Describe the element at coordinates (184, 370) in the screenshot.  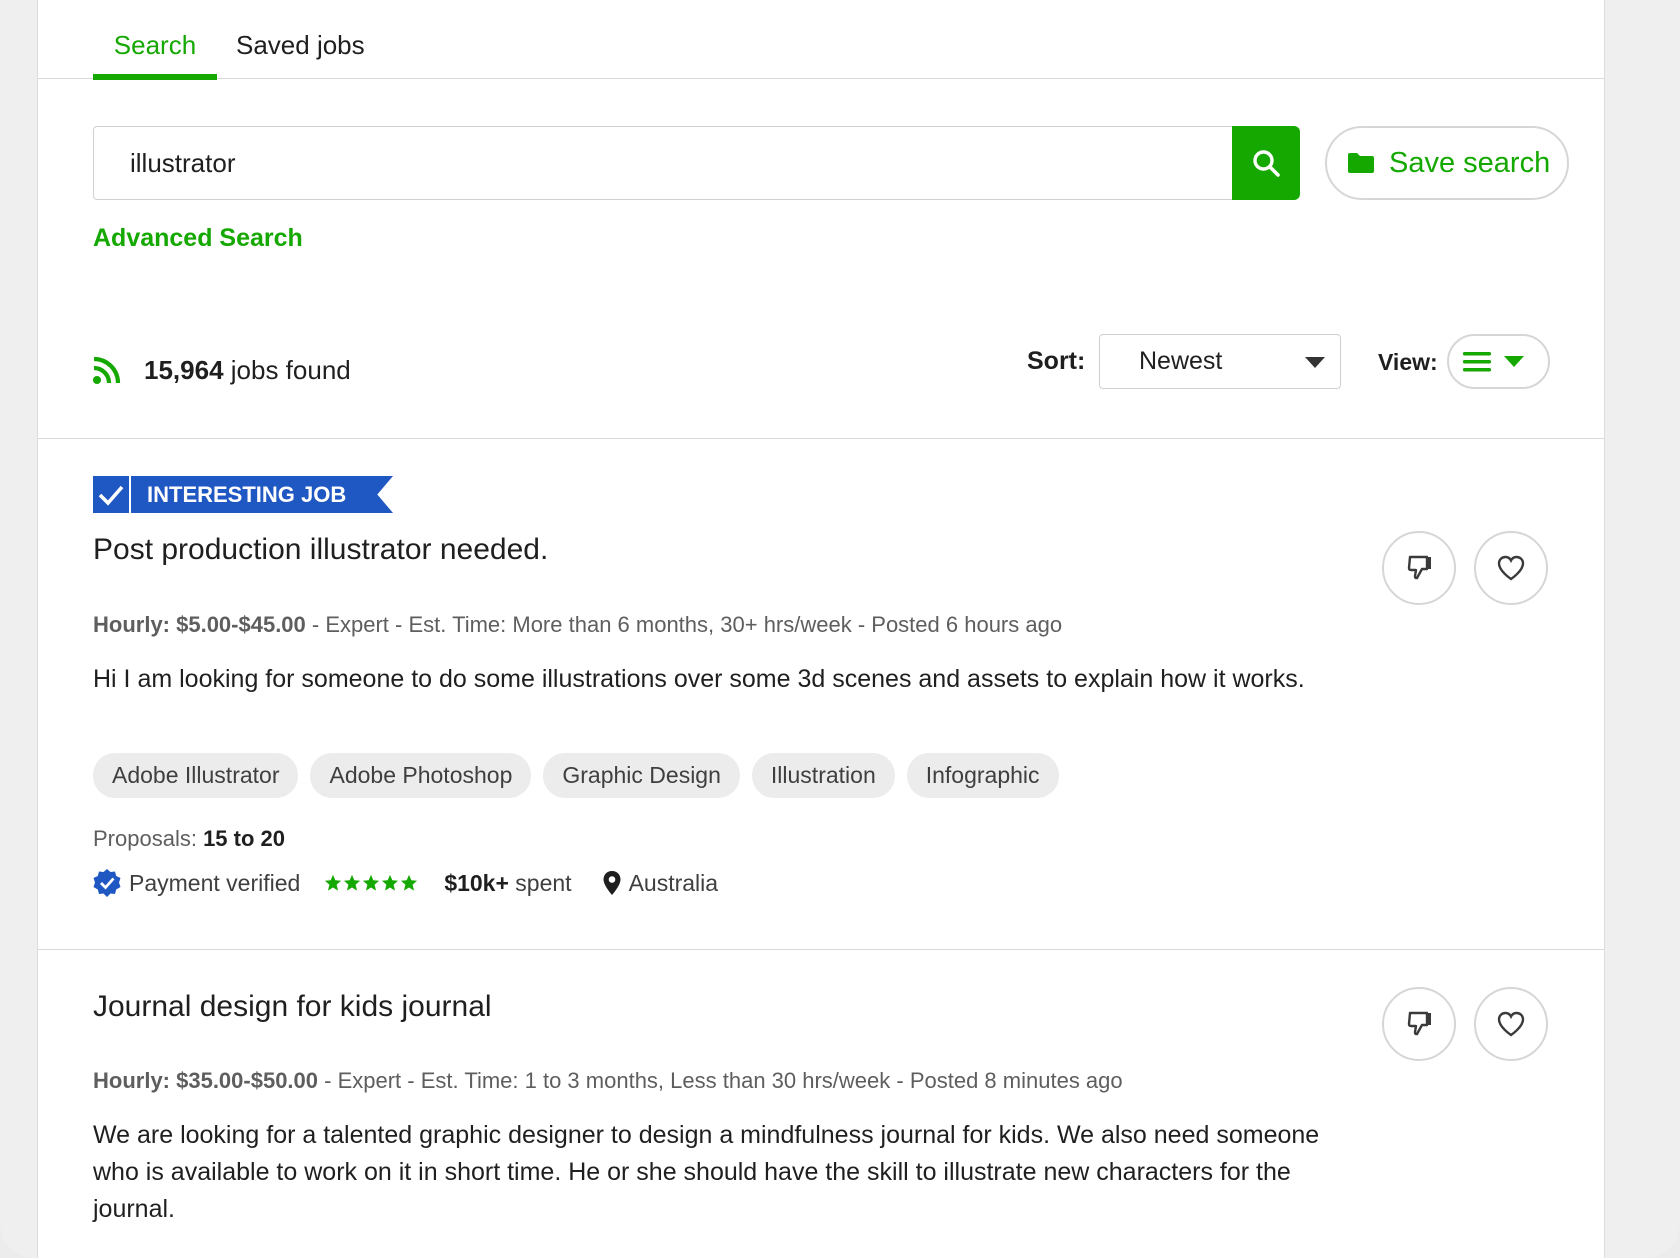
I see `jobs-count-number: 15,964` at that location.